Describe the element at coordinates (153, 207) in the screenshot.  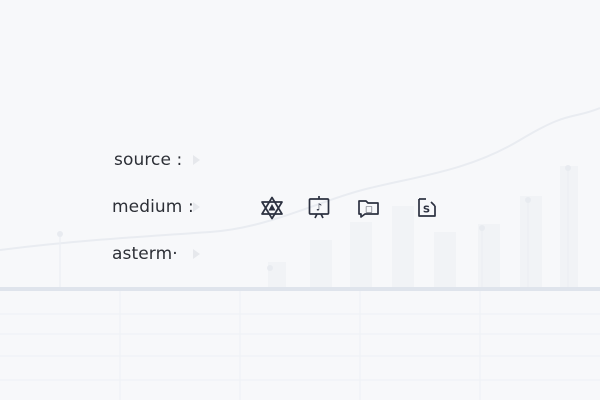
I see `field-label-medium: medium :` at that location.